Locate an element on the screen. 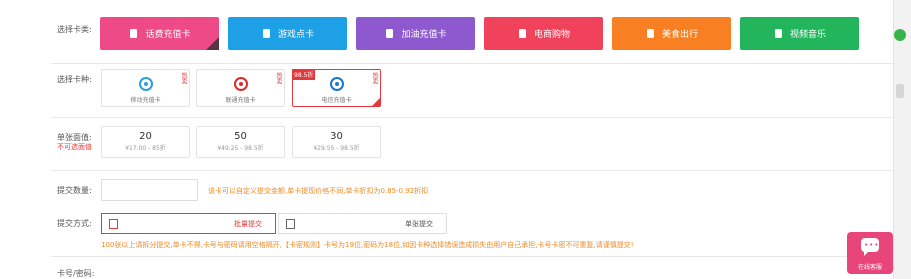 Image resolution: width=911 pixels, height=279 pixels. amount-option-2: 30 ¥29.55 - 98.5折 is located at coordinates (336, 142).